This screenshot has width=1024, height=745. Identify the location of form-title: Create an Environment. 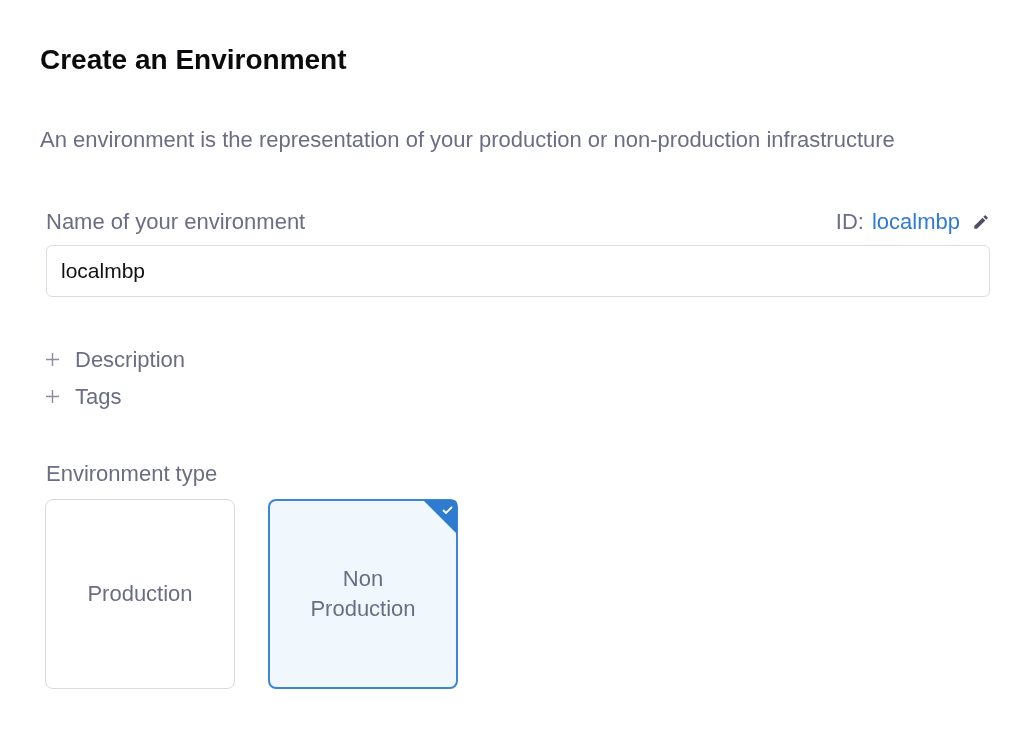
(194, 60).